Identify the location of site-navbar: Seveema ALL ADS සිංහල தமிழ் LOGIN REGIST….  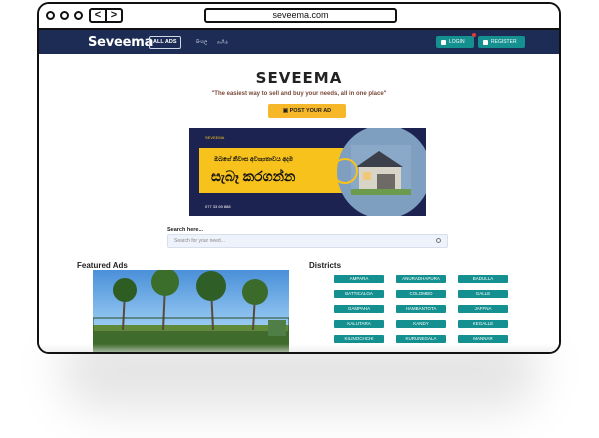
(299, 42).